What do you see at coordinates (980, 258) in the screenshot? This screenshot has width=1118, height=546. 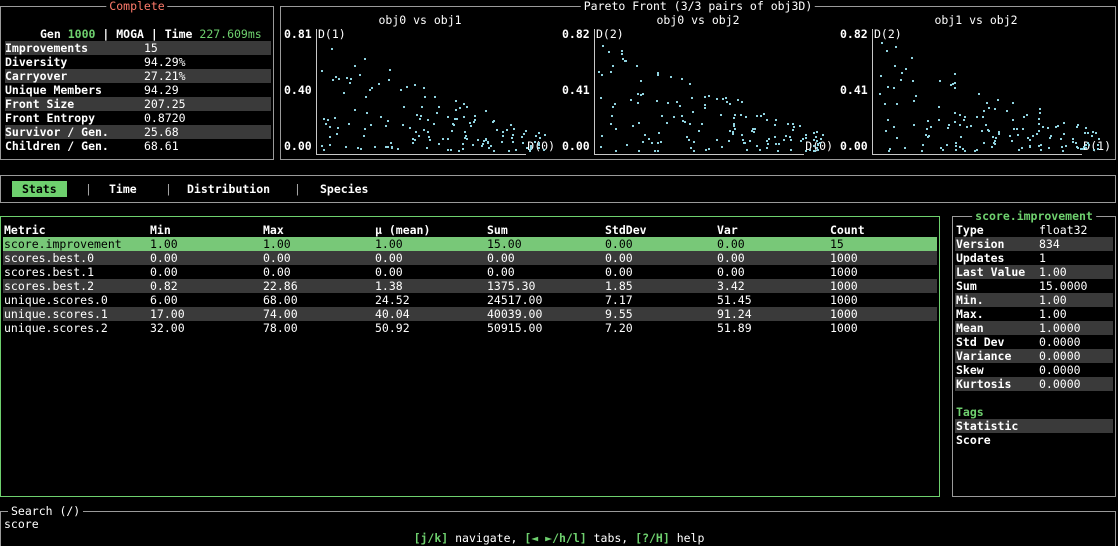 I see `detail-label: Updates` at bounding box center [980, 258].